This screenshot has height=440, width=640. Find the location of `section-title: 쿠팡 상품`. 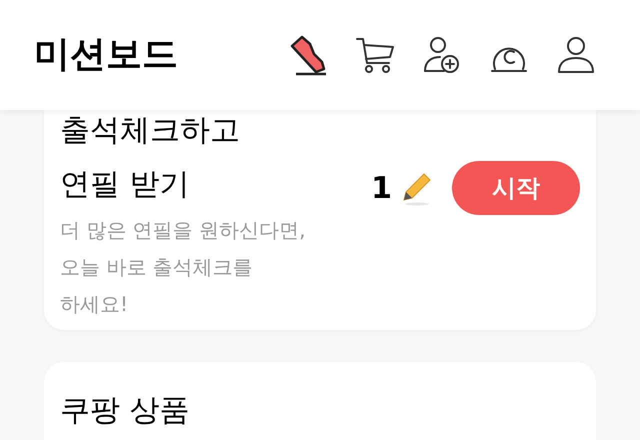

section-title: 쿠팡 상품 is located at coordinates (125, 410).